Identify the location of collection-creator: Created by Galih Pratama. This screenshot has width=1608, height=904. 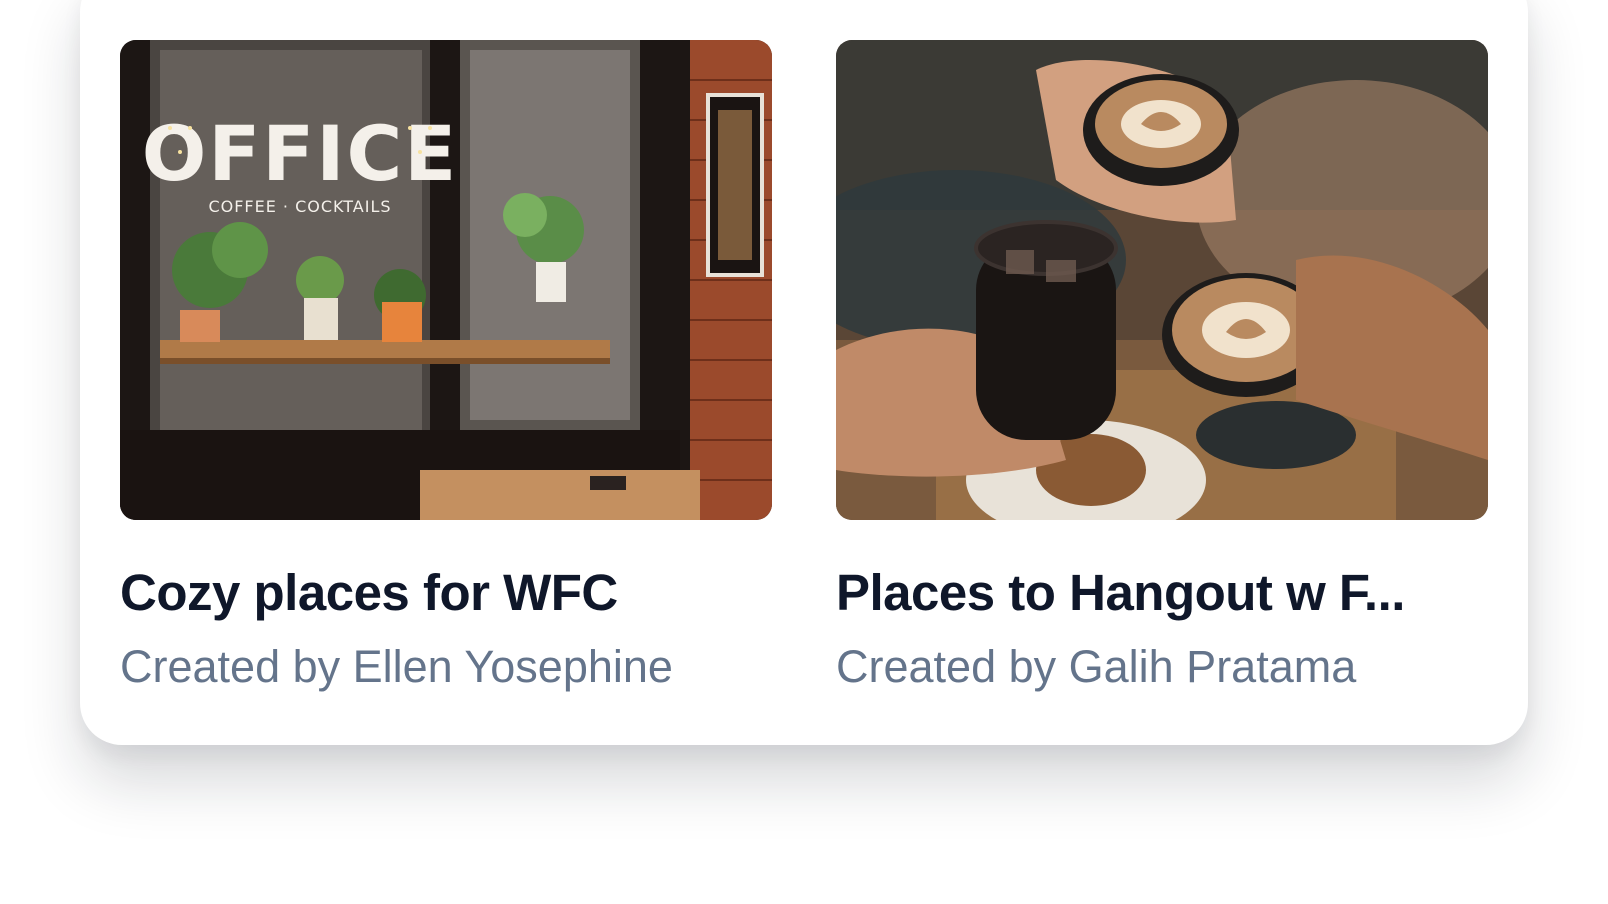
(1096, 666).